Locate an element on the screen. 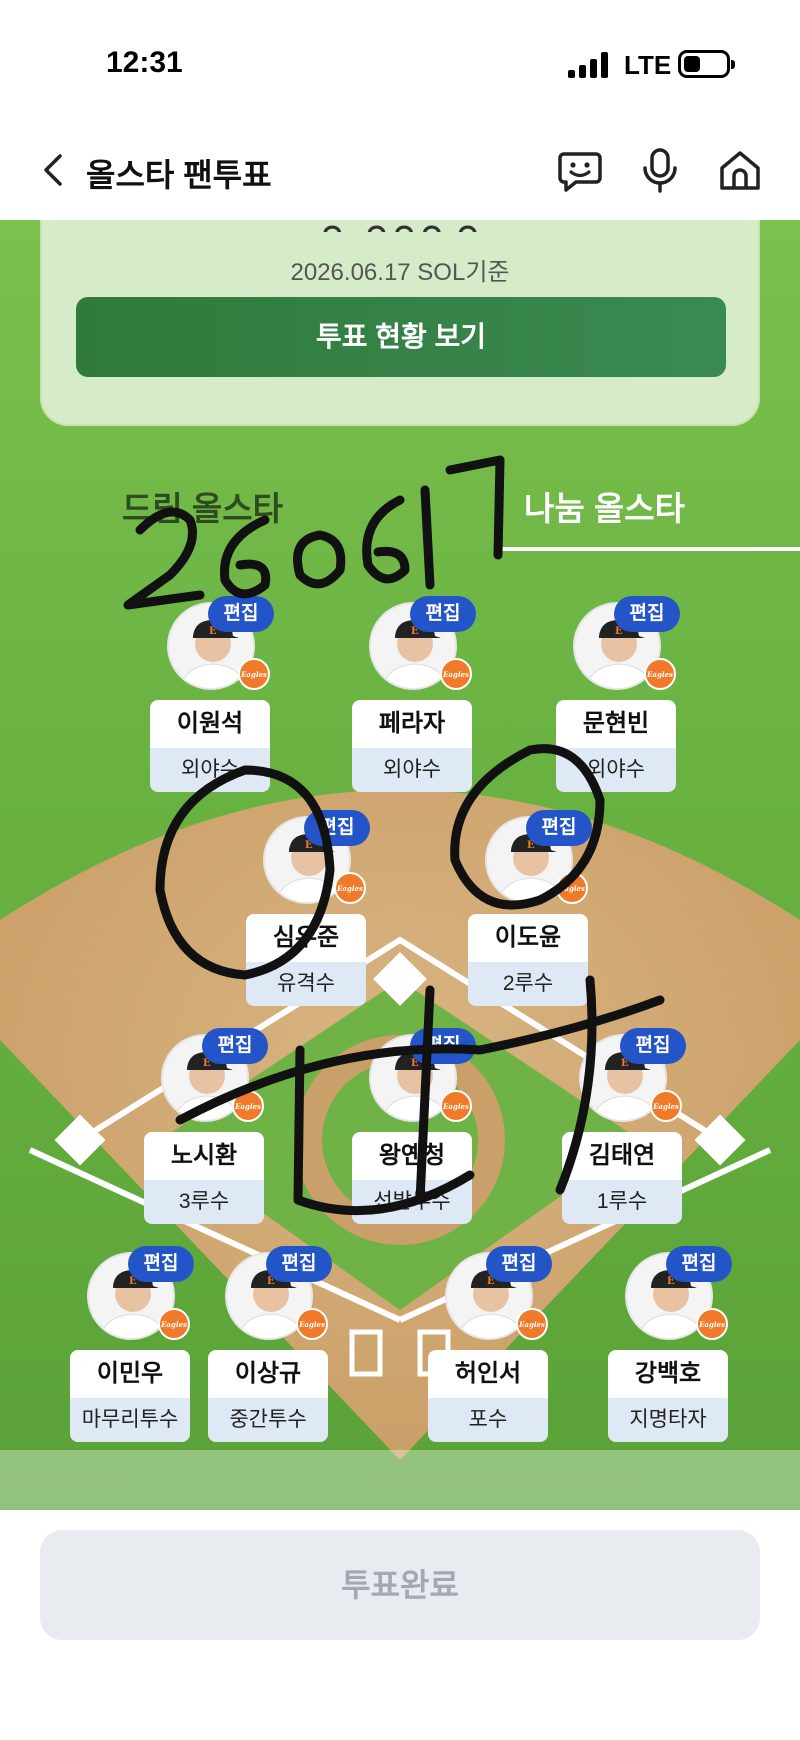 The height and width of the screenshot is (1740, 800). status-bar: 12:31 LTE is located at coordinates (400, 60).